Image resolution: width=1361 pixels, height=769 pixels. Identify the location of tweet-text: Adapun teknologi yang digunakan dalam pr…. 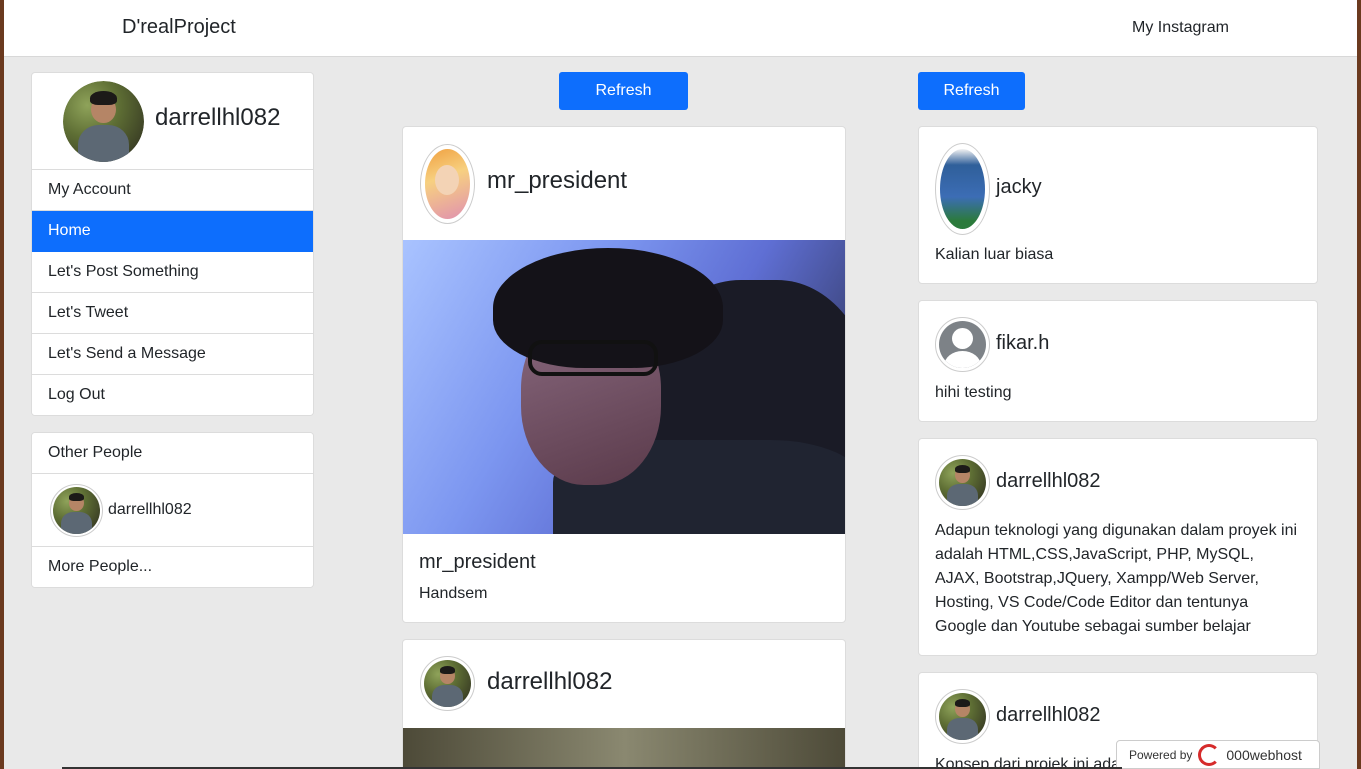
(1116, 578).